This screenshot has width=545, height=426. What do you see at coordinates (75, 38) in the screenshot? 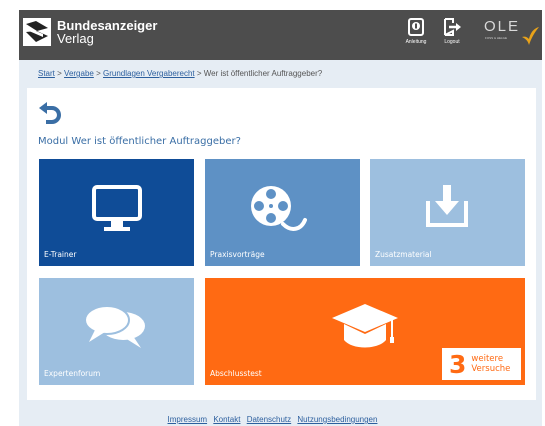
I see `brand-sub: Verlag` at bounding box center [75, 38].